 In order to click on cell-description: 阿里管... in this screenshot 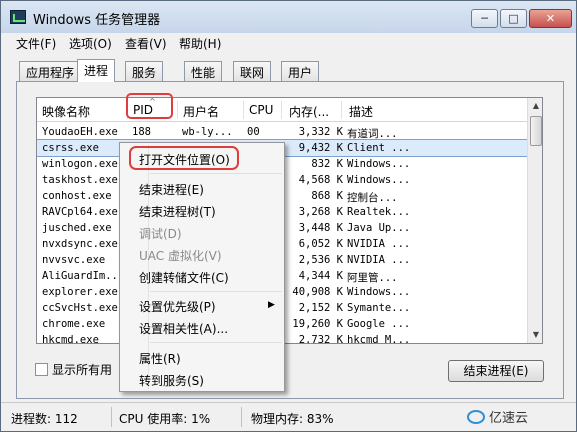, I will do `click(372, 278)`.